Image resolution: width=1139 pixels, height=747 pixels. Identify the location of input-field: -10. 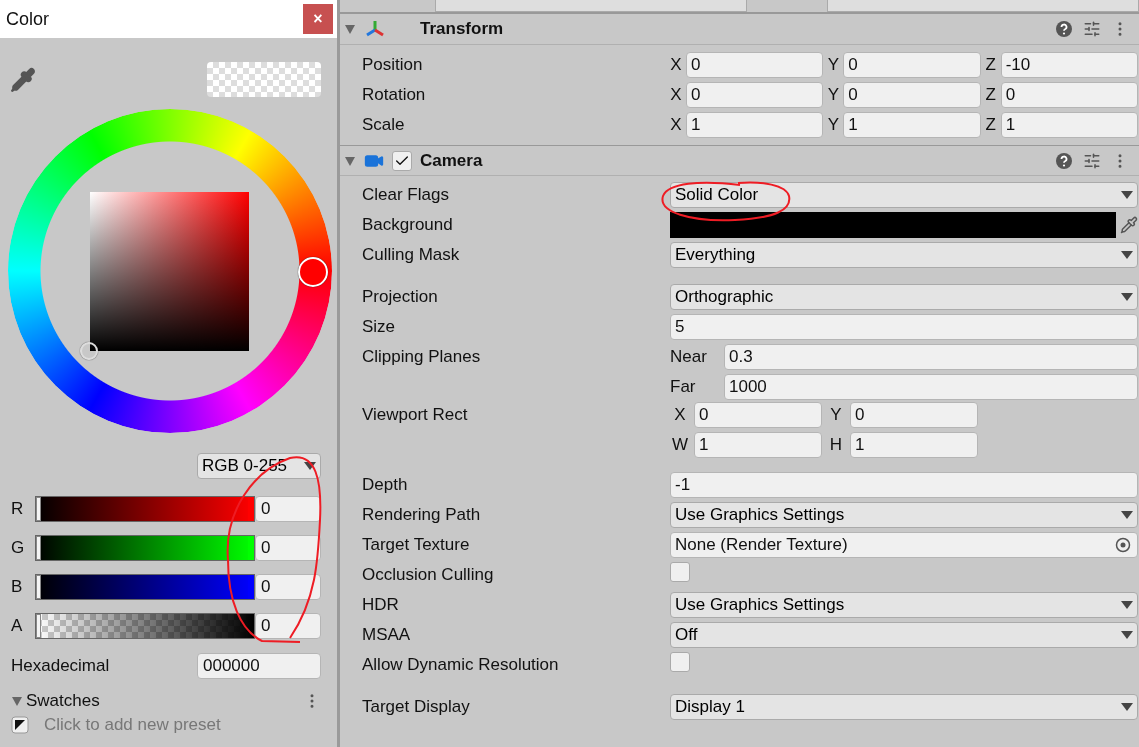
(1069, 65).